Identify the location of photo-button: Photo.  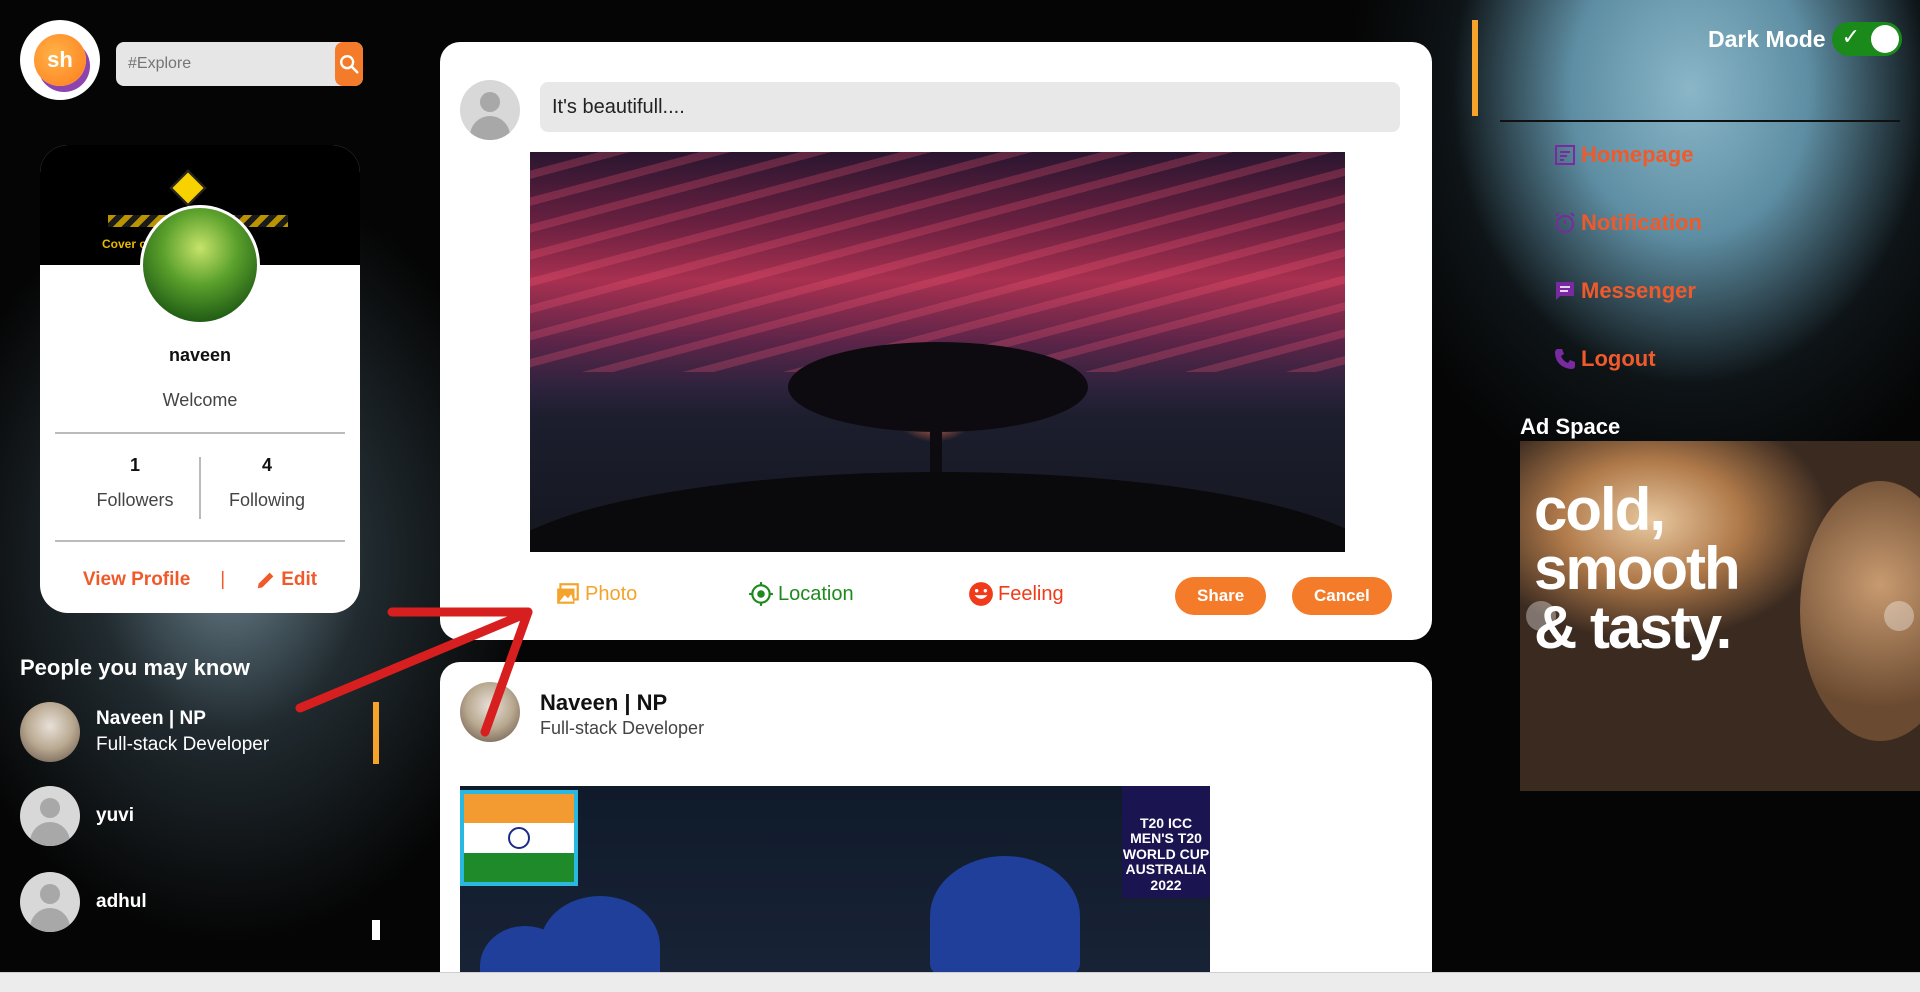
(596, 594).